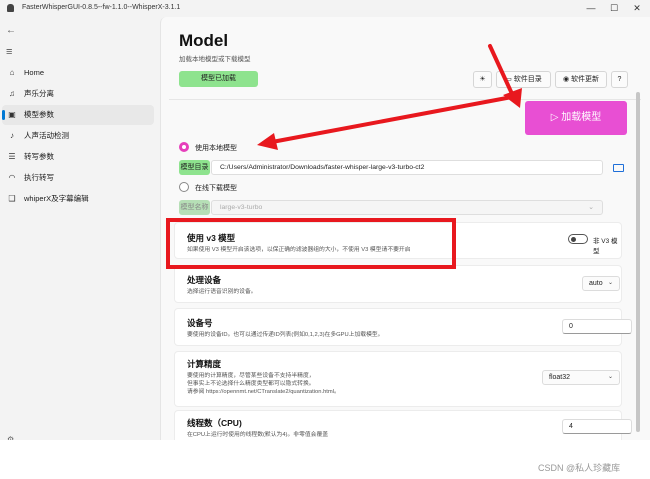 The width and height of the screenshot is (650, 479). I want to click on software-dir-button: ▭ 软件目录, so click(523, 79).